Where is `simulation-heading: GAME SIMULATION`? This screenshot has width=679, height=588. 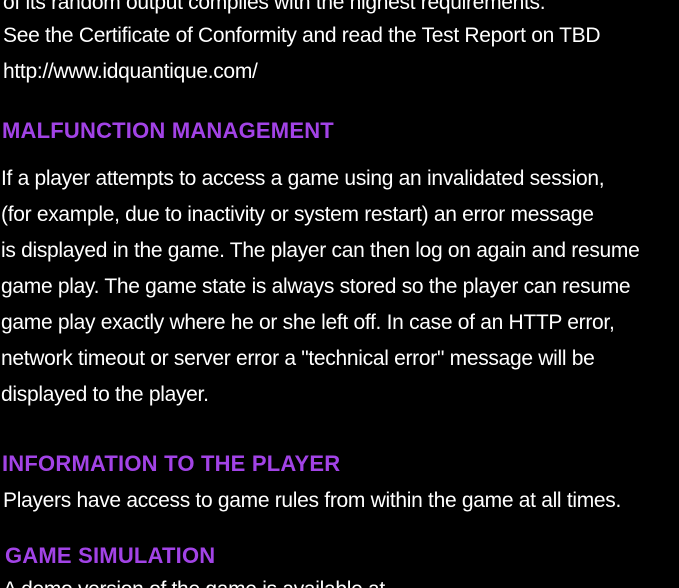
simulation-heading: GAME SIMULATION is located at coordinates (110, 555).